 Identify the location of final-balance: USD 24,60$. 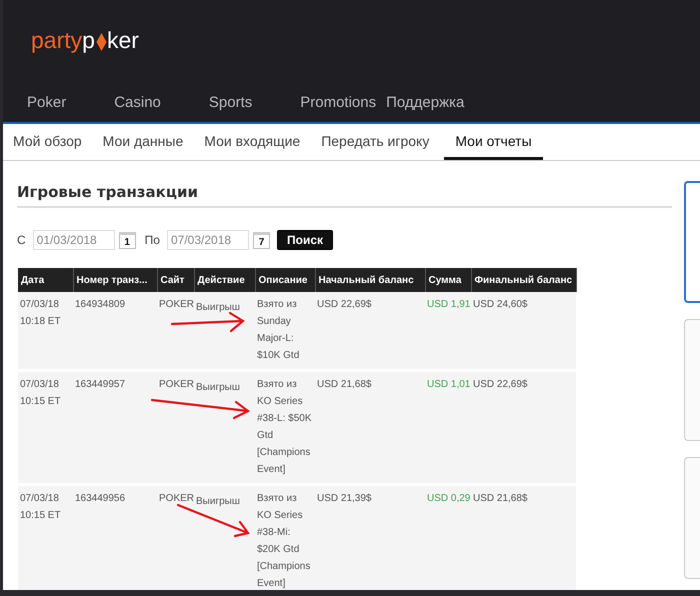
(500, 305).